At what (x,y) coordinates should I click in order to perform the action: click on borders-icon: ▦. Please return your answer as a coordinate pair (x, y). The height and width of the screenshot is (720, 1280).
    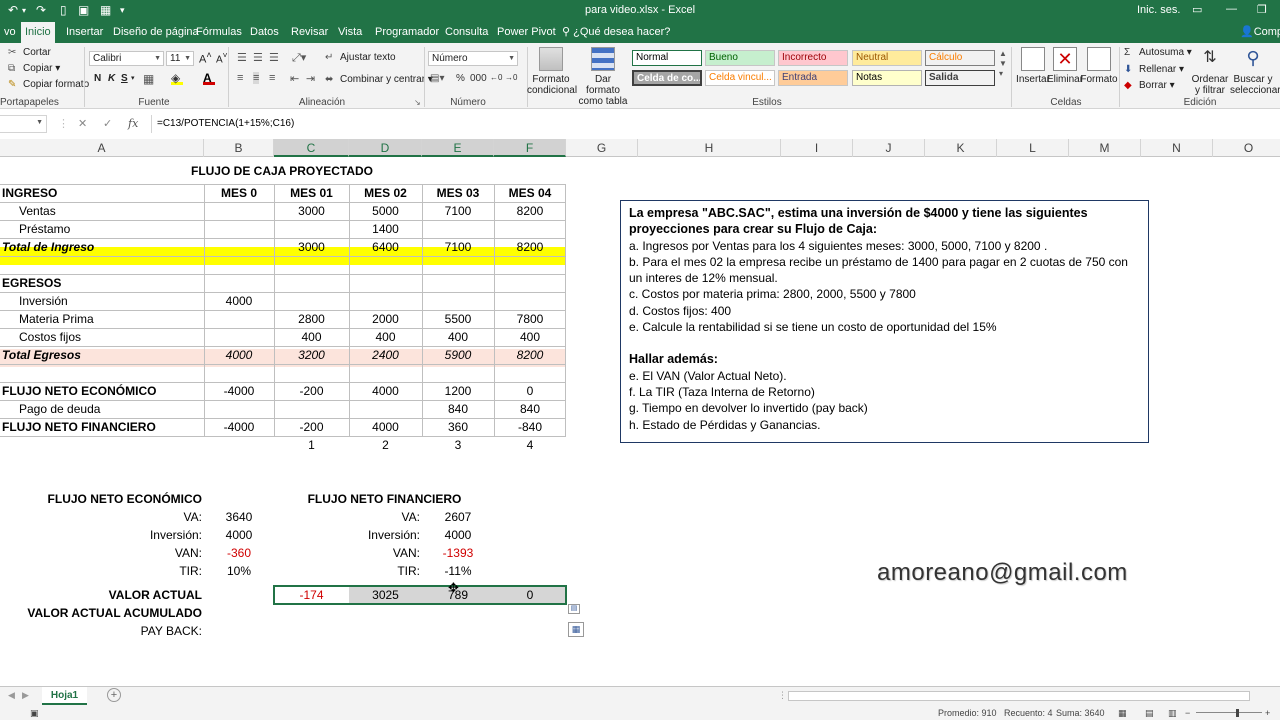
    Looking at the image, I should click on (148, 79).